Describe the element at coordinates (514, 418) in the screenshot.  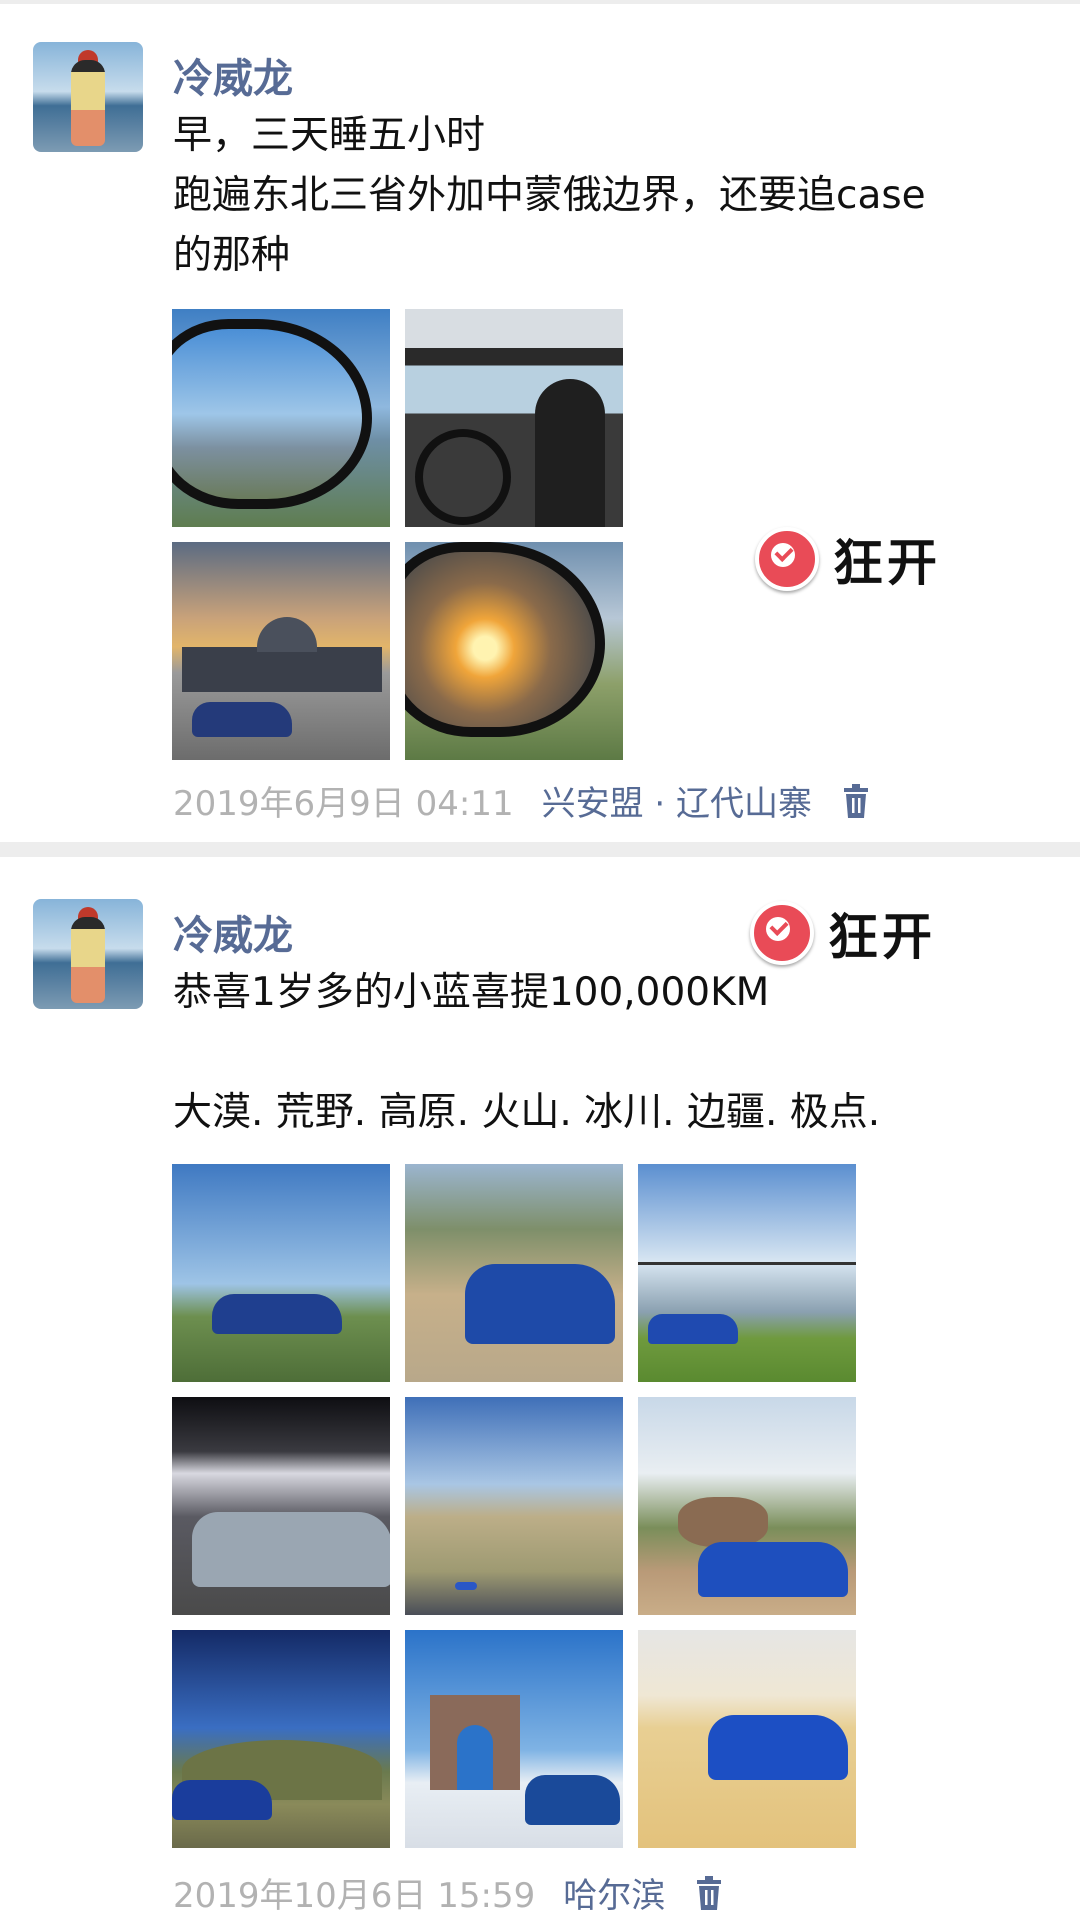
I see `photo-driving-interior` at that location.